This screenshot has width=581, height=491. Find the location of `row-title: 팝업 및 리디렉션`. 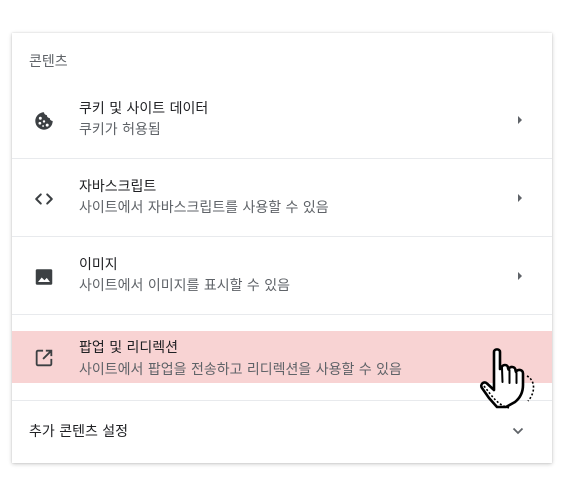

row-title: 팝업 및 리디렉션 is located at coordinates (129, 348).